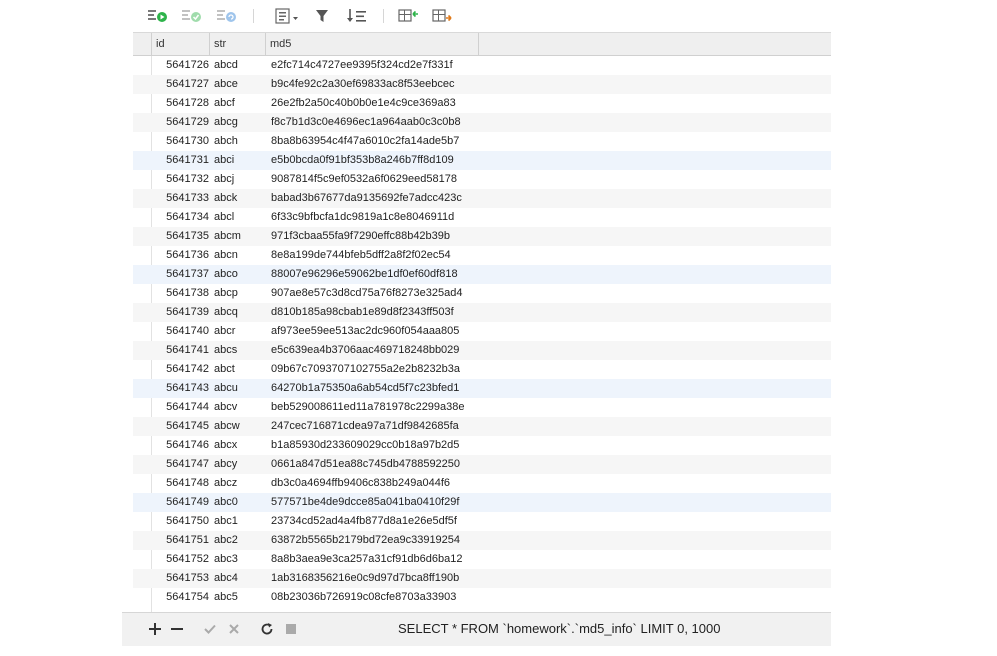 This screenshot has height=656, width=997. I want to click on cell-md5: 08b23036b726919c08cfe8703a33903, so click(374, 597).